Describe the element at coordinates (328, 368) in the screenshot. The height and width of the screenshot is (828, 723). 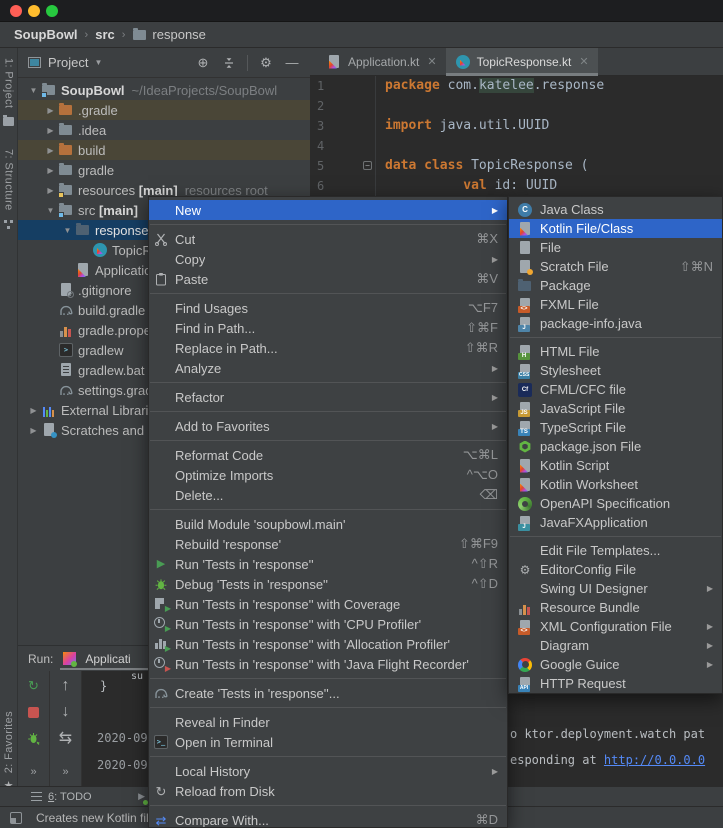
I see `menu-item-analyze: Analyze ▶` at that location.